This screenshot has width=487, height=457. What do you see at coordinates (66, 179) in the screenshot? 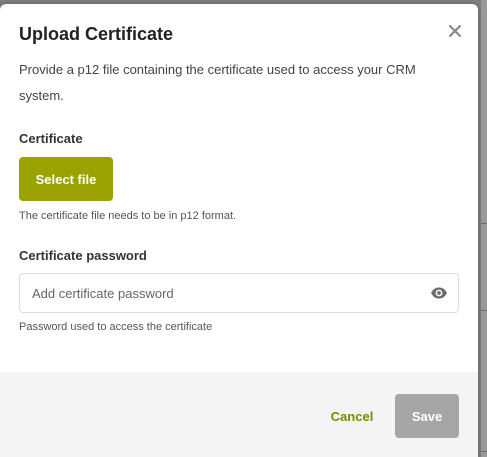
I see `select-file-button: Select file` at bounding box center [66, 179].